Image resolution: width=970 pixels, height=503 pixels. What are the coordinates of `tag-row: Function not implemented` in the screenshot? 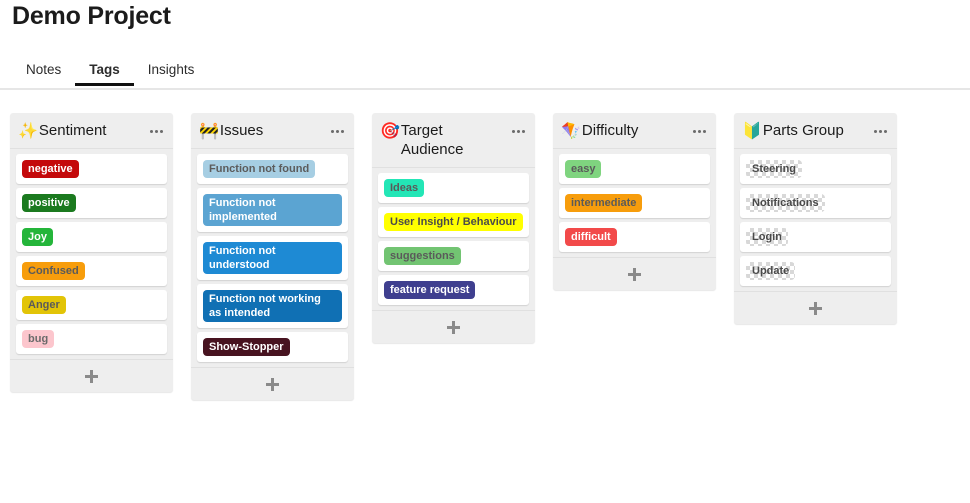 It's located at (272, 210).